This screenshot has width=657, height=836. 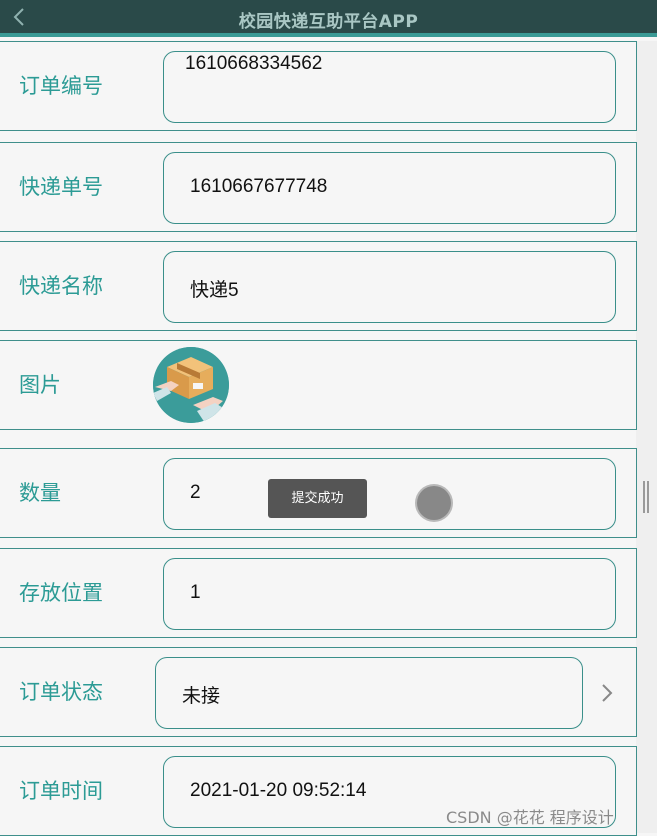 I want to click on order-status-row: 订单状态 未接, so click(x=318, y=692).